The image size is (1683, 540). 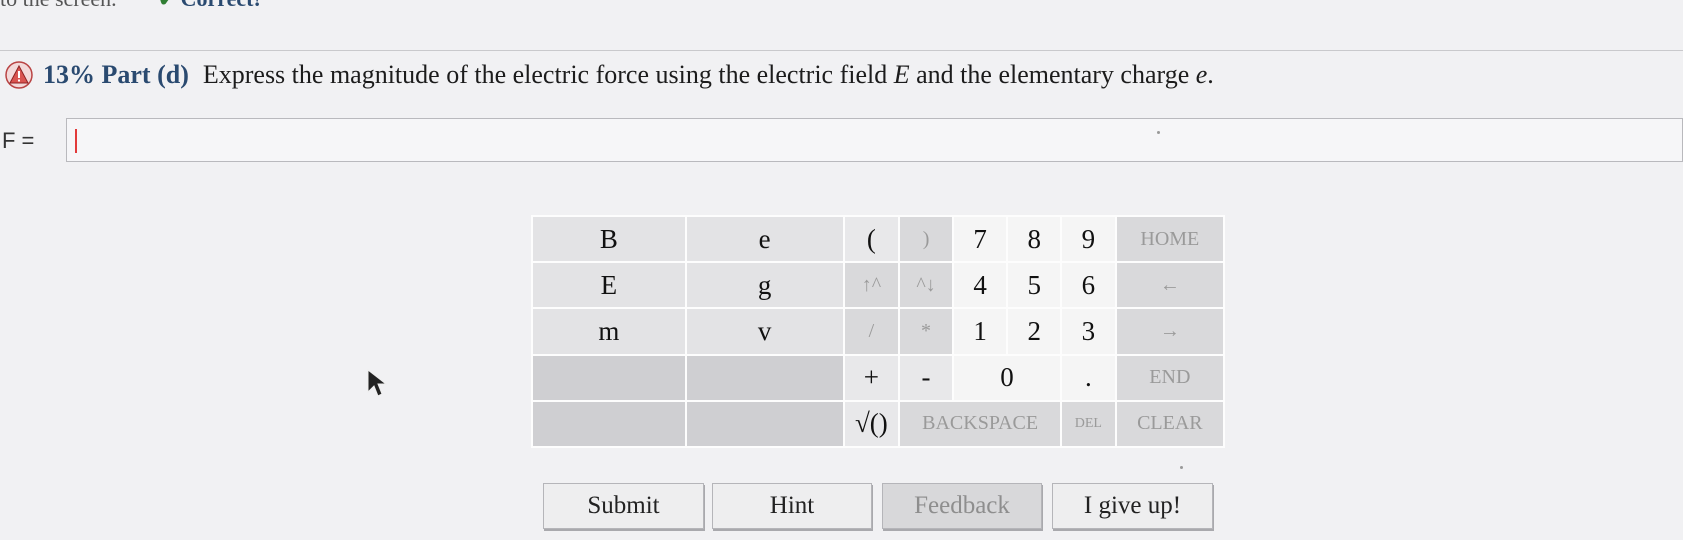 What do you see at coordinates (1170, 239) in the screenshot?
I see `key-home: HOME` at bounding box center [1170, 239].